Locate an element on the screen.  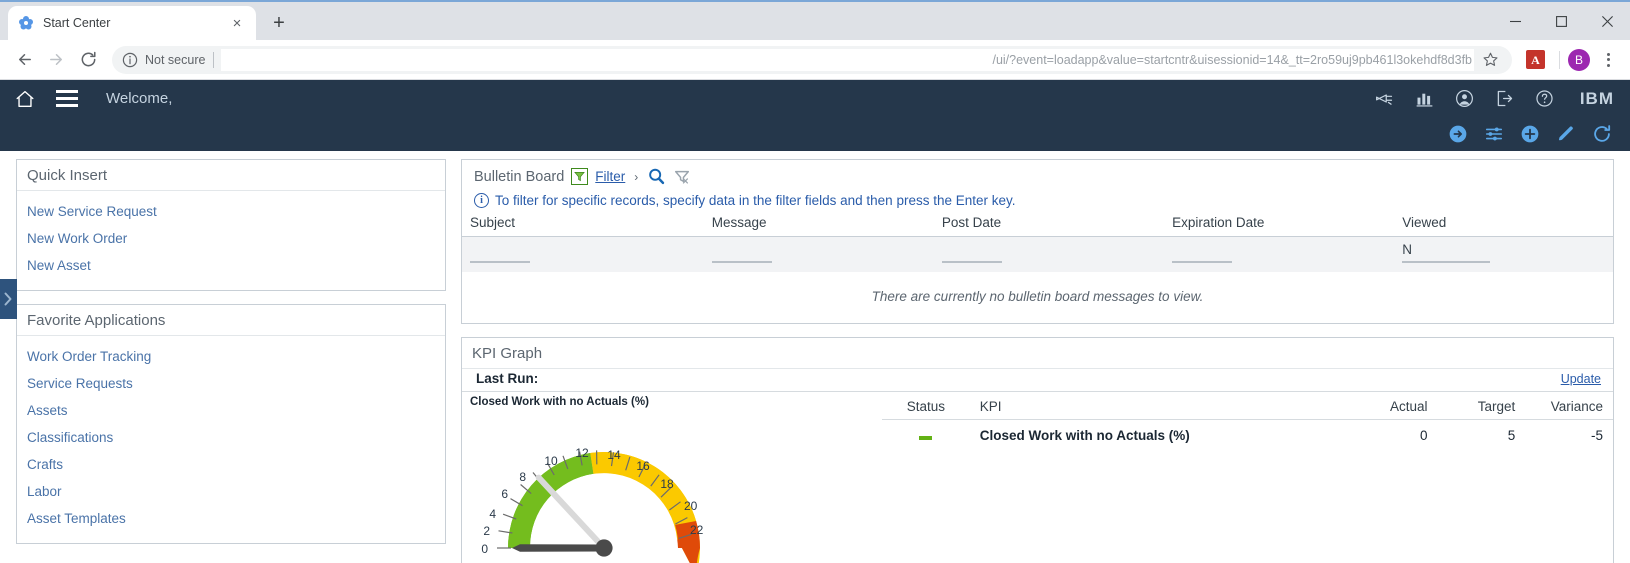
filter-cell-expiration-date is located at coordinates (1279, 254).